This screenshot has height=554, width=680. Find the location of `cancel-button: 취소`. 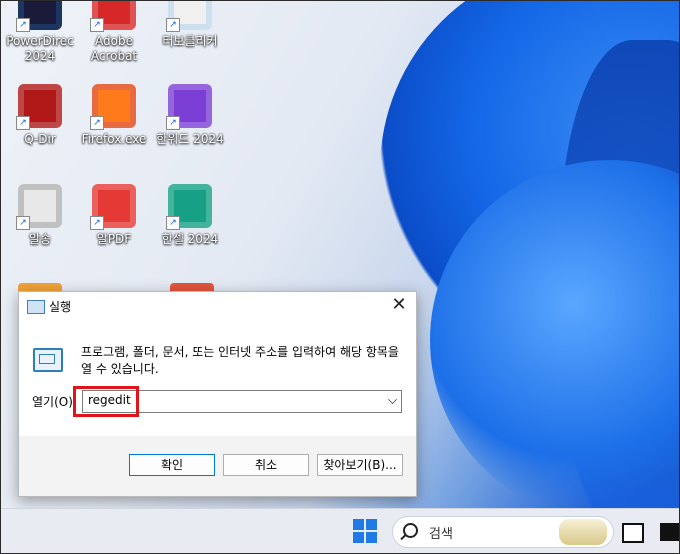

cancel-button: 취소 is located at coordinates (266, 465).